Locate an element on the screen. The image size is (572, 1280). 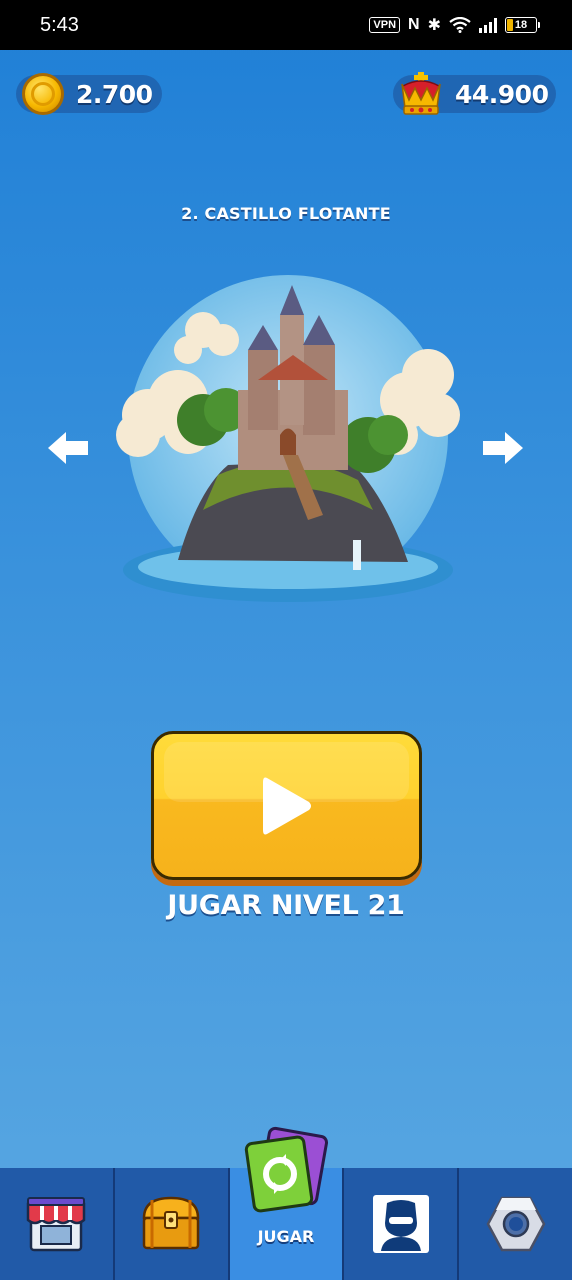
battery-level: 18 is located at coordinates (521, 25).